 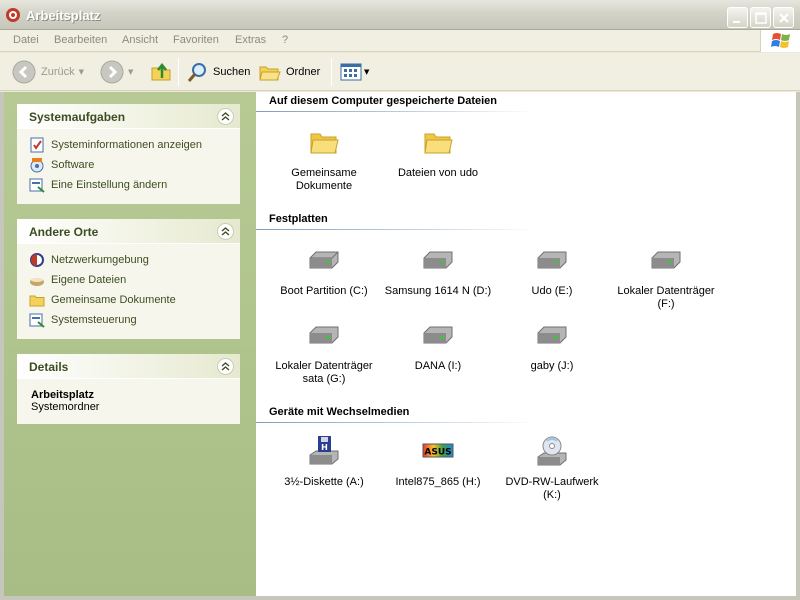 I want to click on panel-title: Andere Orte, so click(x=64, y=232).